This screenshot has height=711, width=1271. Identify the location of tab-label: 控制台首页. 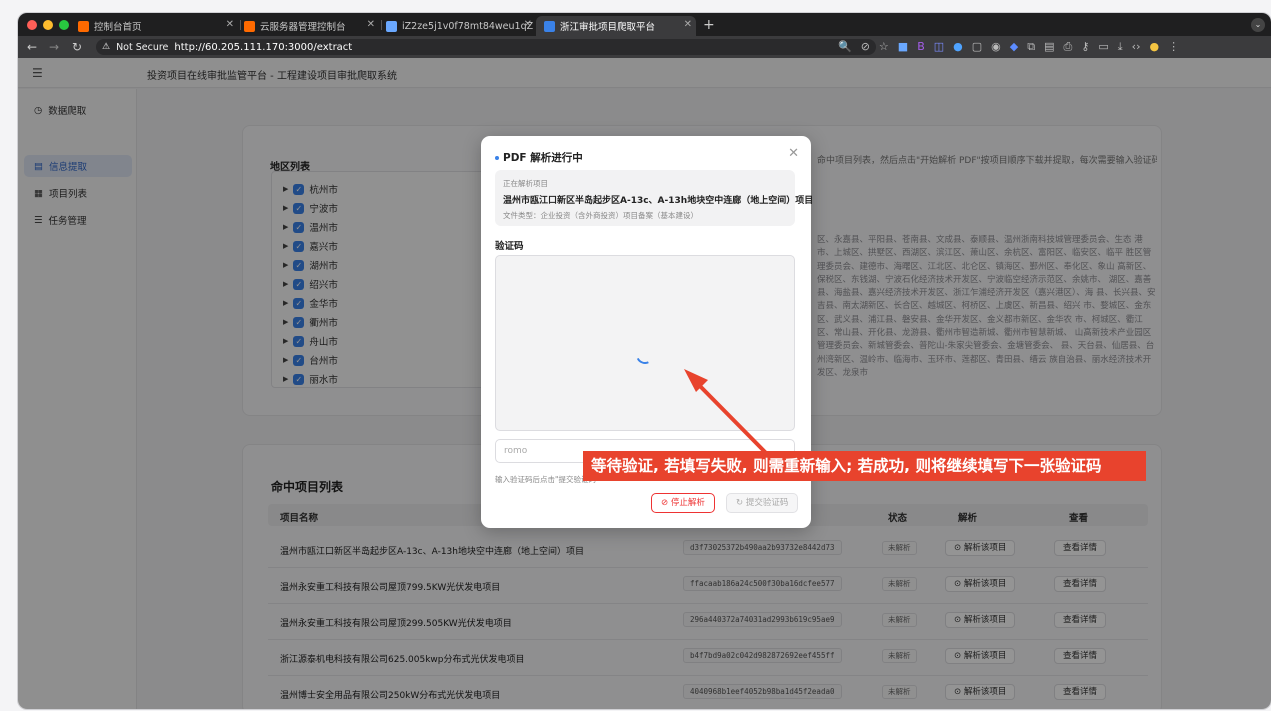
(118, 27).